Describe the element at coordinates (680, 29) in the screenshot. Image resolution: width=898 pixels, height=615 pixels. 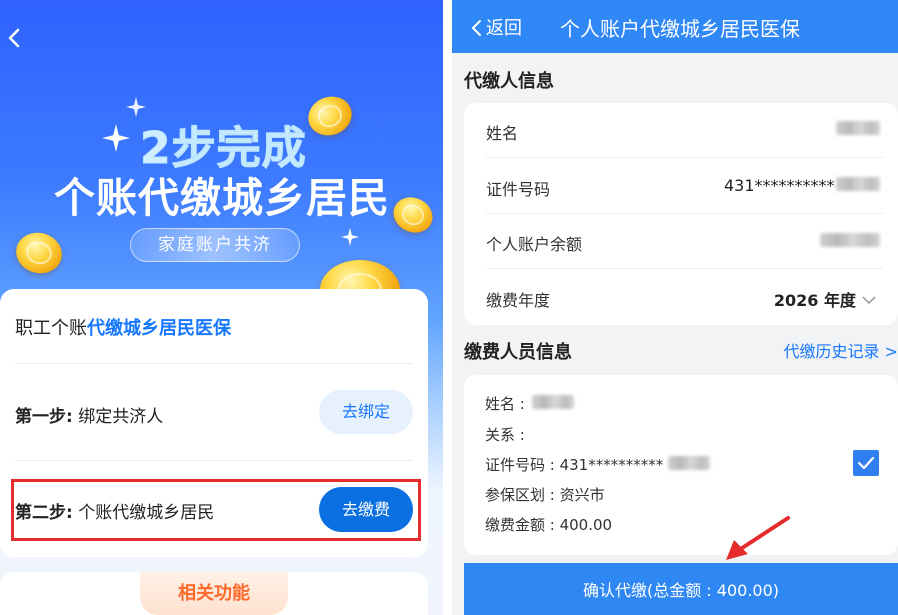
I see `page-title: 个人账户代缴城乡居民医保` at that location.